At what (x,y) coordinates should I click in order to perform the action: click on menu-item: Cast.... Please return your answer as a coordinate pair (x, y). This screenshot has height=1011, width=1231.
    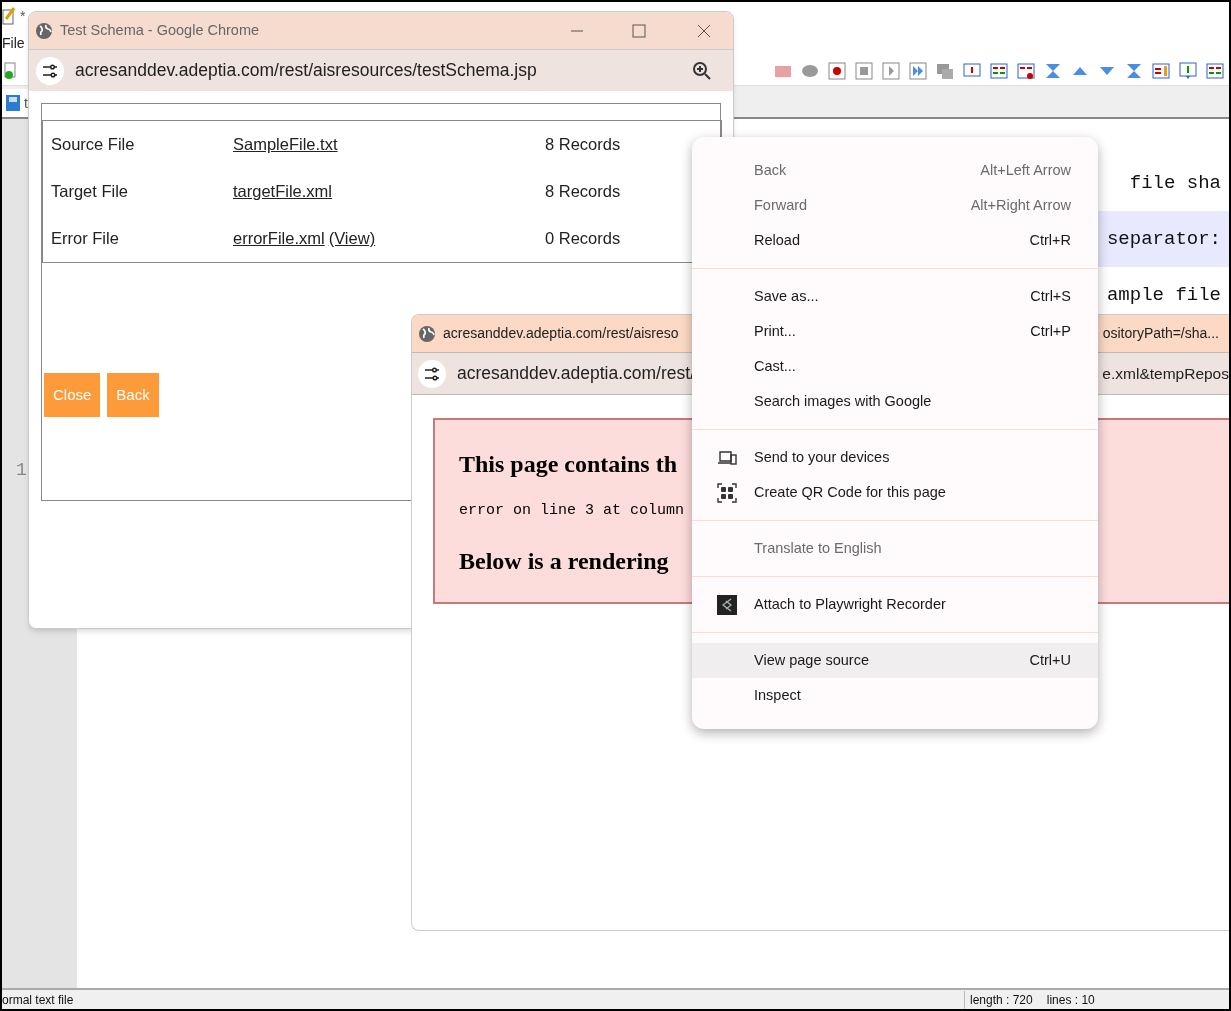
    Looking at the image, I should click on (895, 366).